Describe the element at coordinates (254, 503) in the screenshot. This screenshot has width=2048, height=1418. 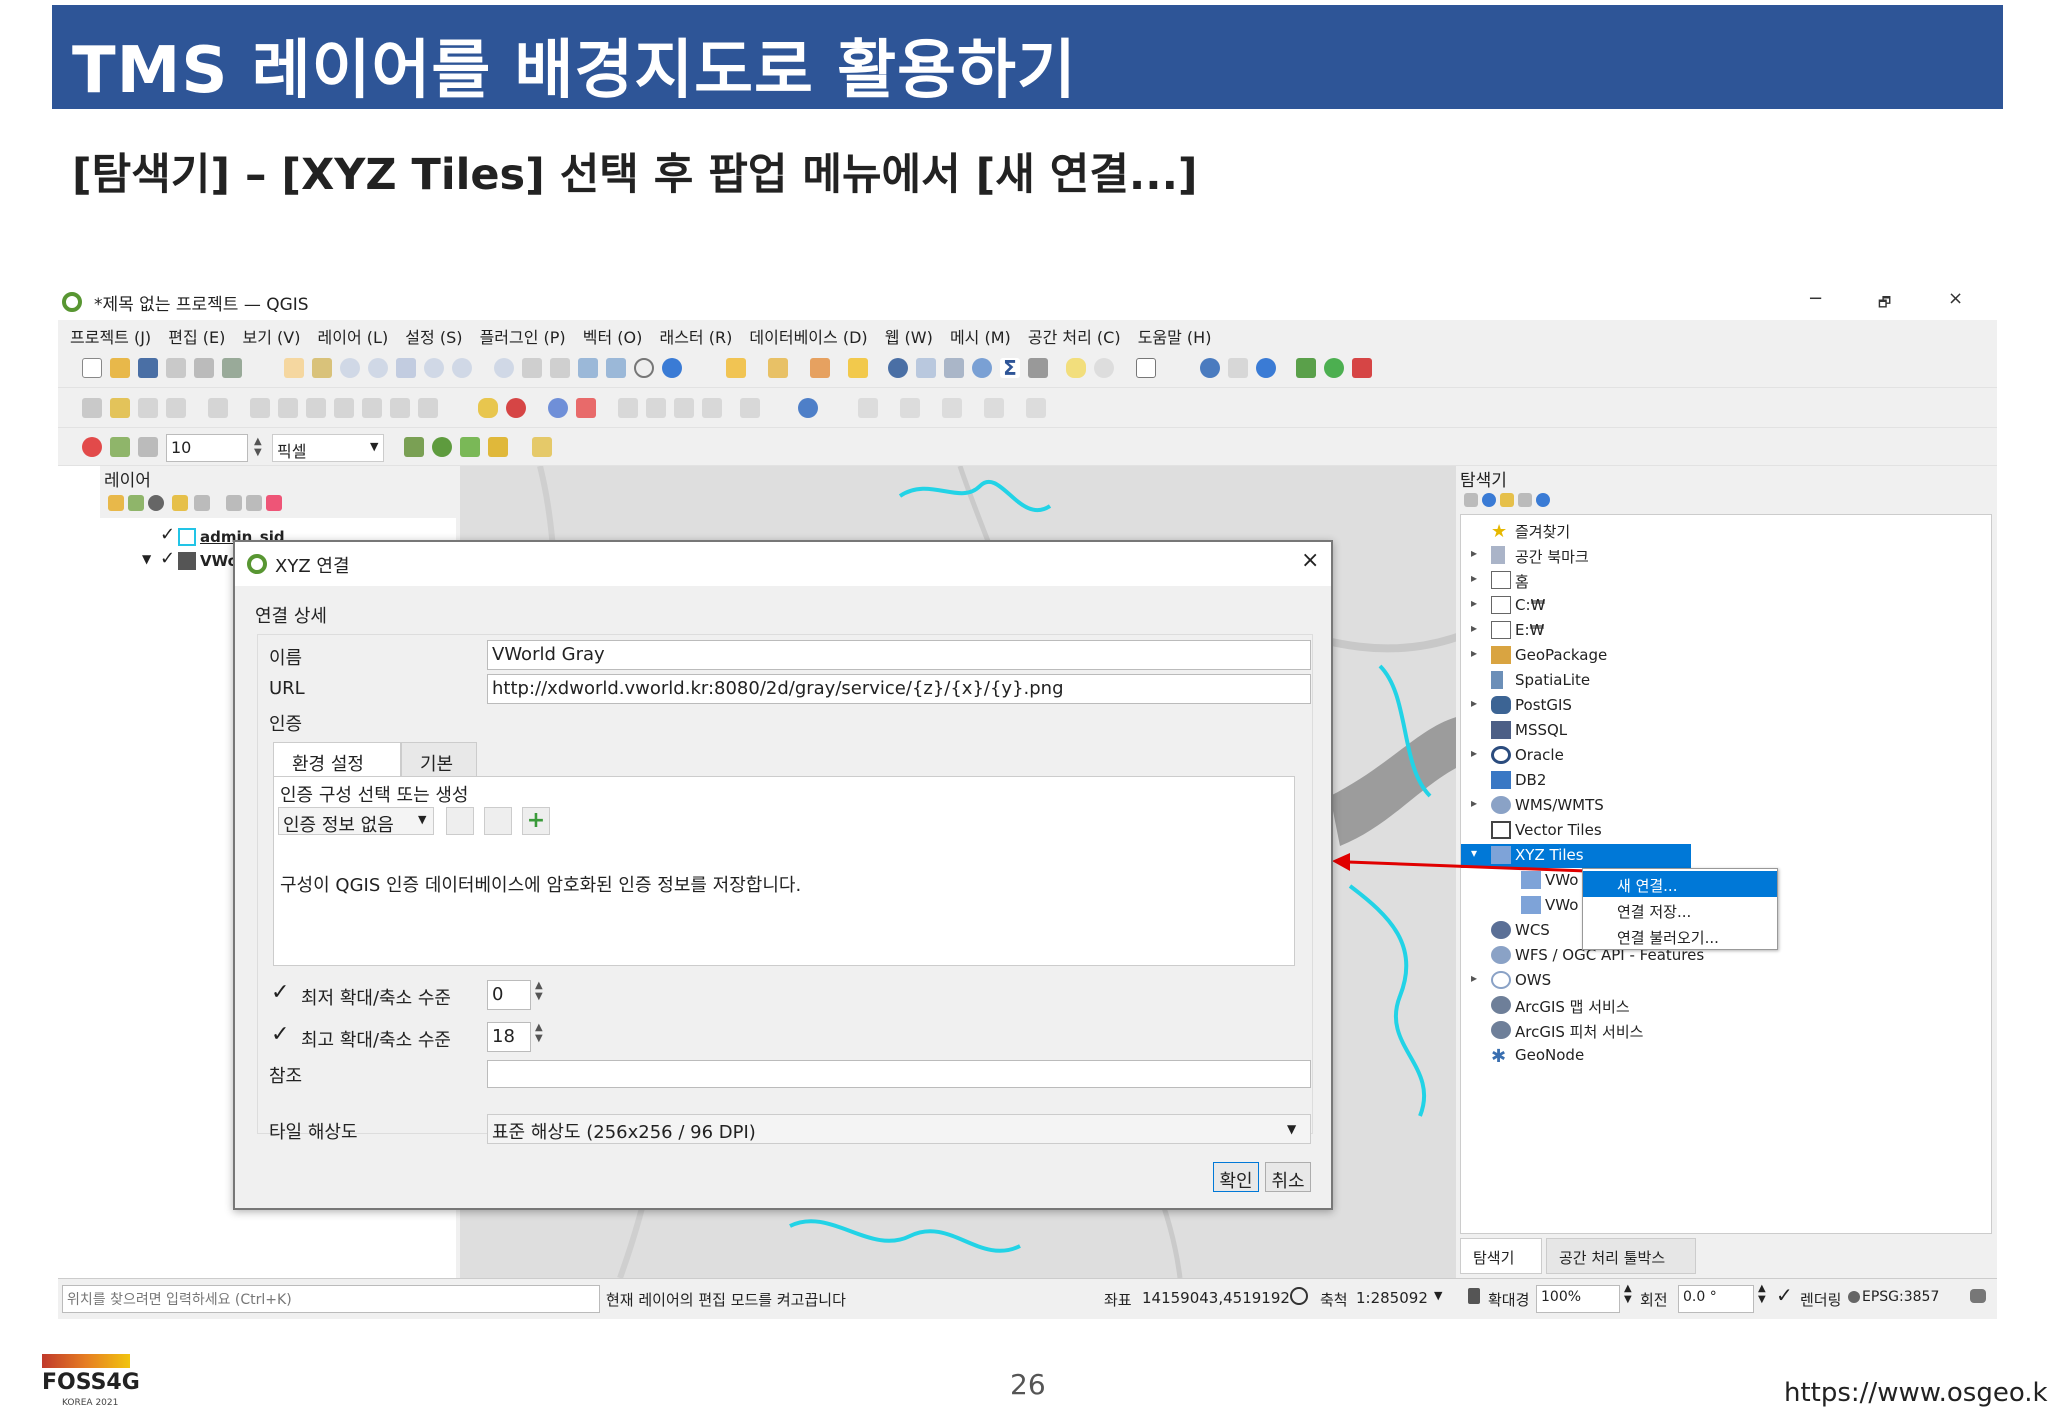
I see `collapse-all-icon` at that location.